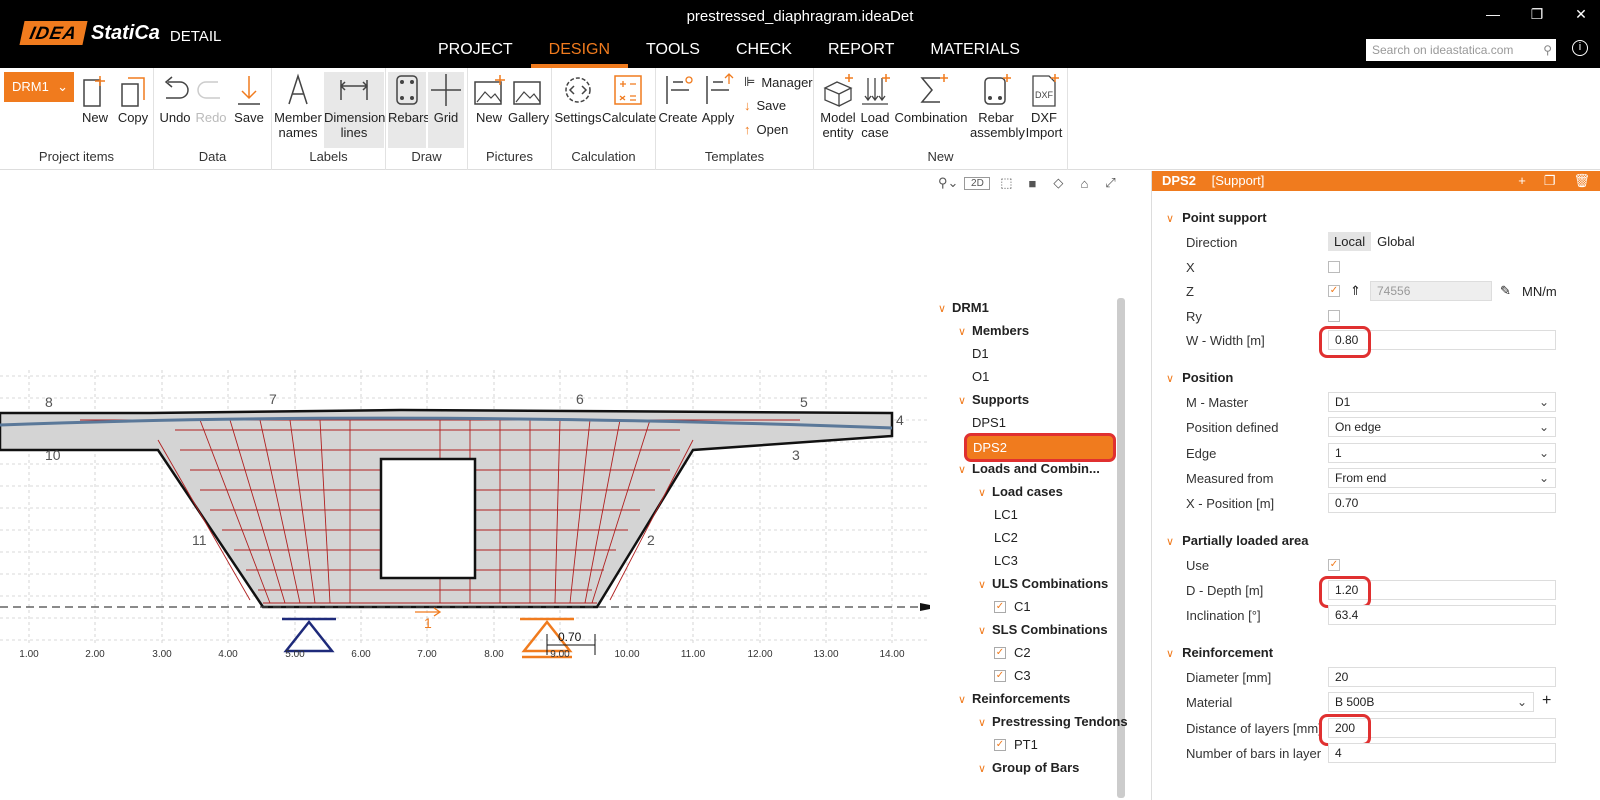 The width and height of the screenshot is (1600, 800). What do you see at coordinates (1442, 677) in the screenshot?
I see `diameter-input: 20` at bounding box center [1442, 677].